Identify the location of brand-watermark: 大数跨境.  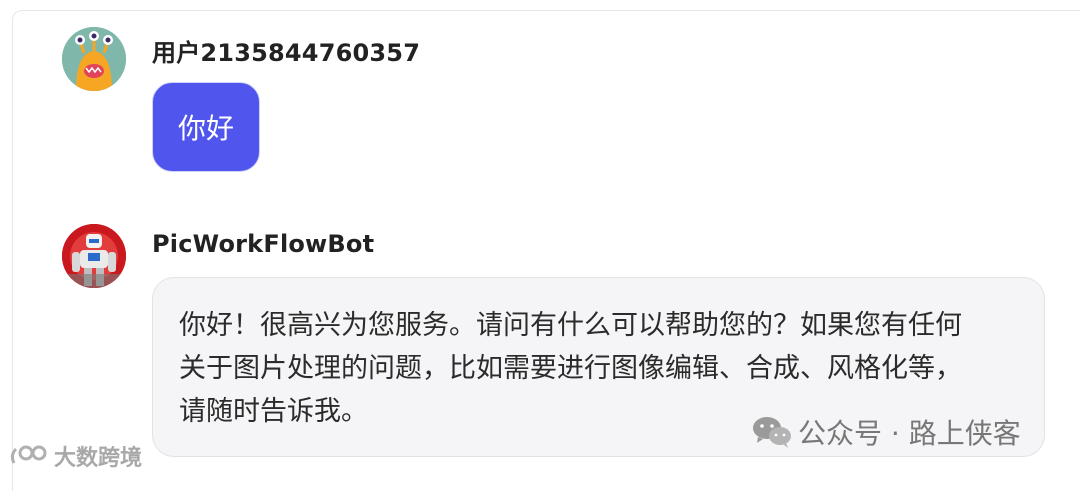
(75, 456).